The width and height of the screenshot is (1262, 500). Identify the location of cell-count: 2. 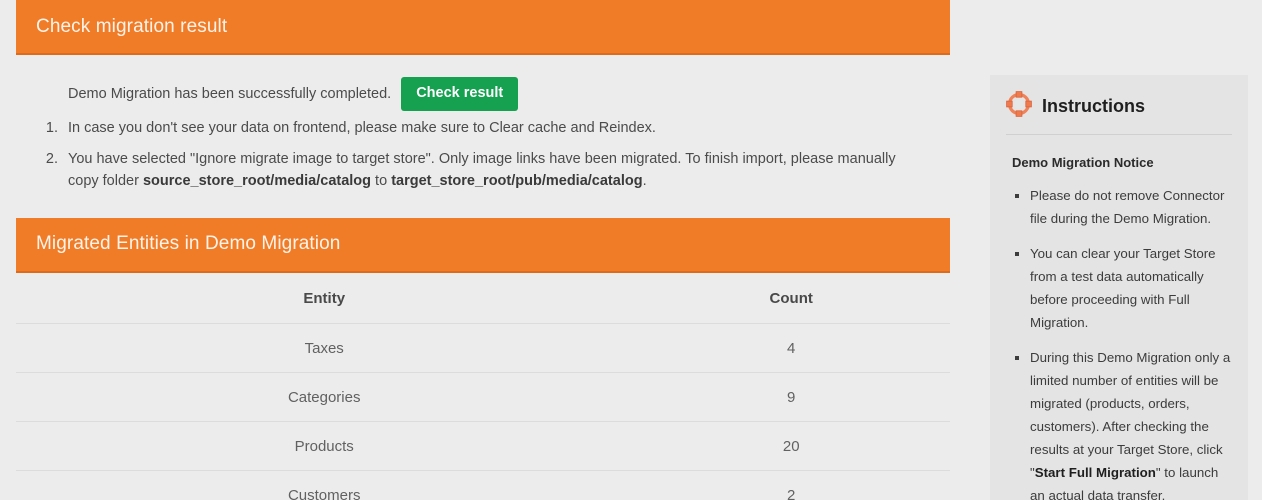
(791, 485).